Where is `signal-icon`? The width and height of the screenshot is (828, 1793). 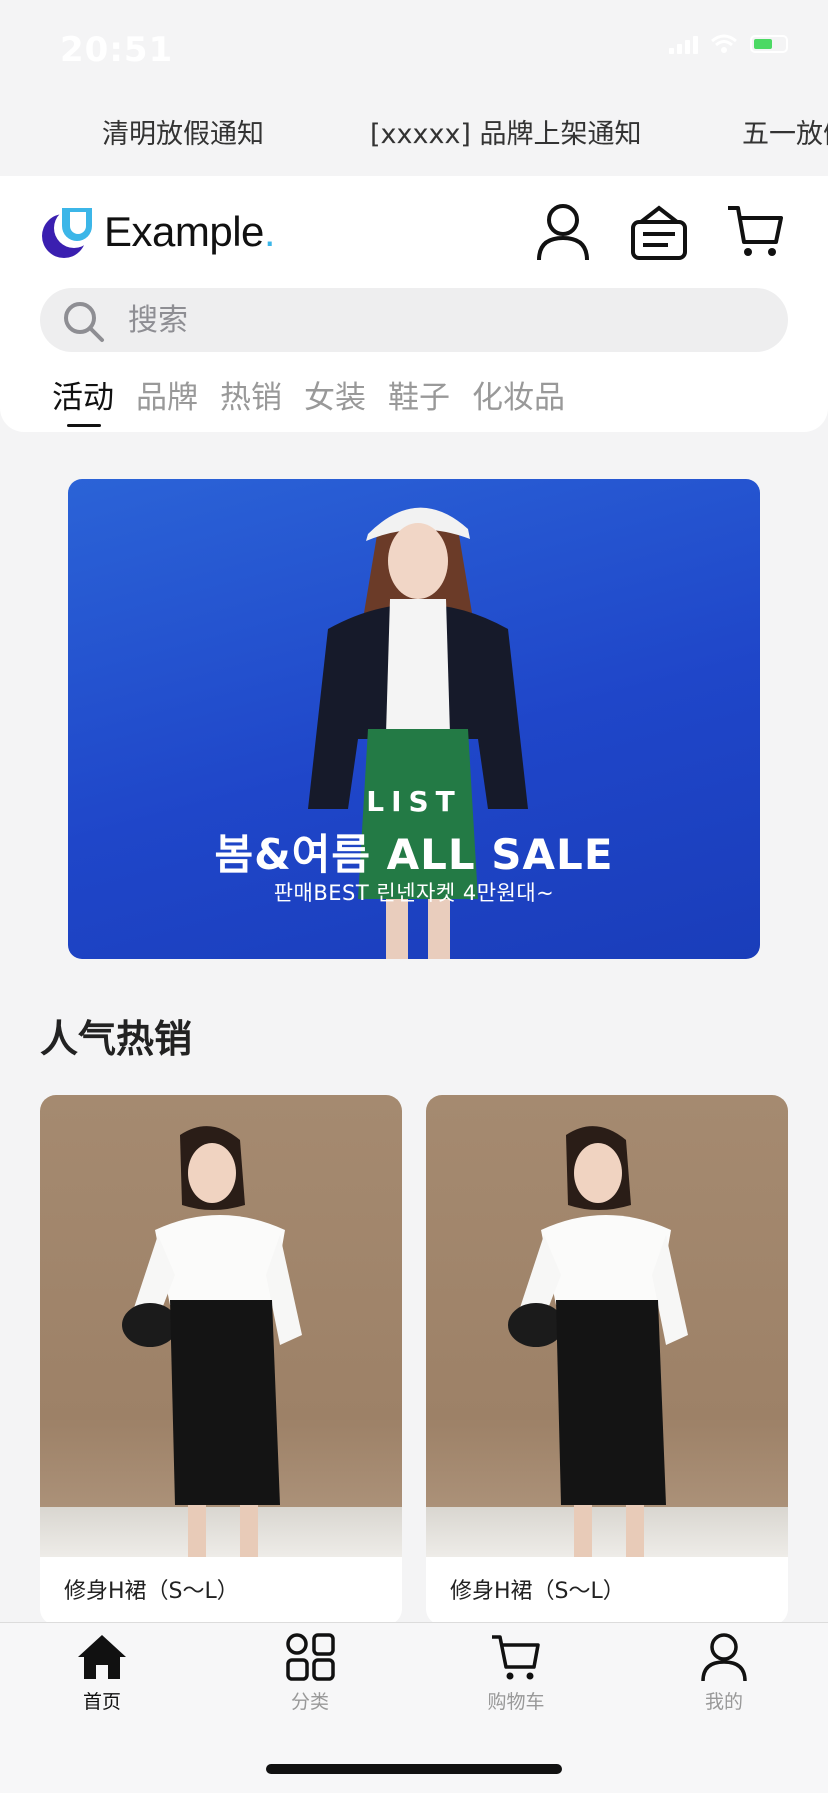 signal-icon is located at coordinates (683, 44).